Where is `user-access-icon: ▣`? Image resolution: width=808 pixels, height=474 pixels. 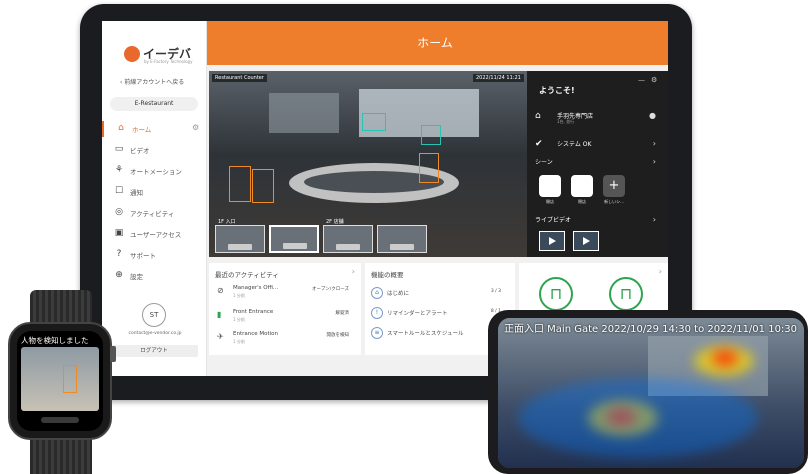 user-access-icon: ▣ is located at coordinates (119, 233).